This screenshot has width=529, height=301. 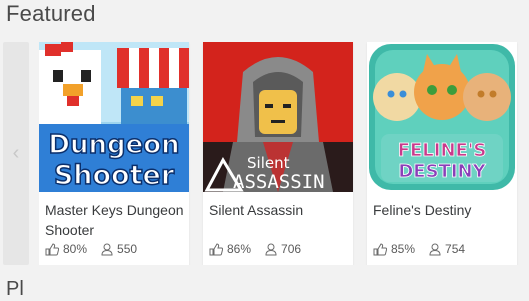 I want to click on carousel-prev-button: ‹, so click(x=16, y=153).